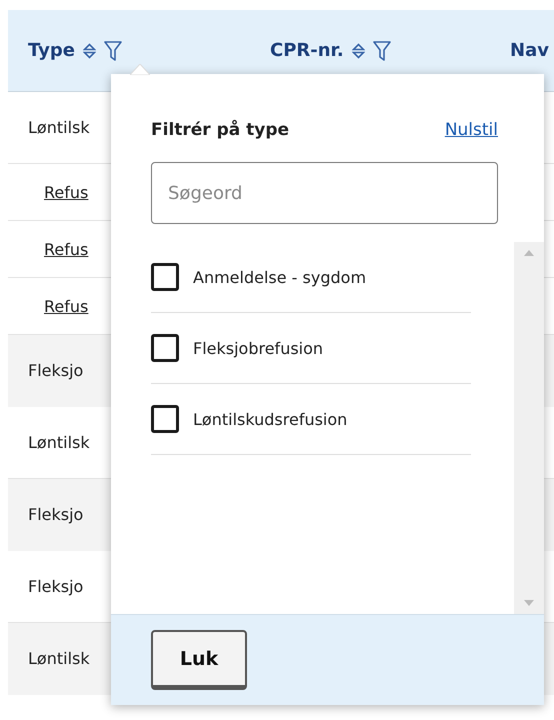 The width and height of the screenshot is (554, 720). What do you see at coordinates (199, 660) in the screenshot?
I see `close-button: Luk` at bounding box center [199, 660].